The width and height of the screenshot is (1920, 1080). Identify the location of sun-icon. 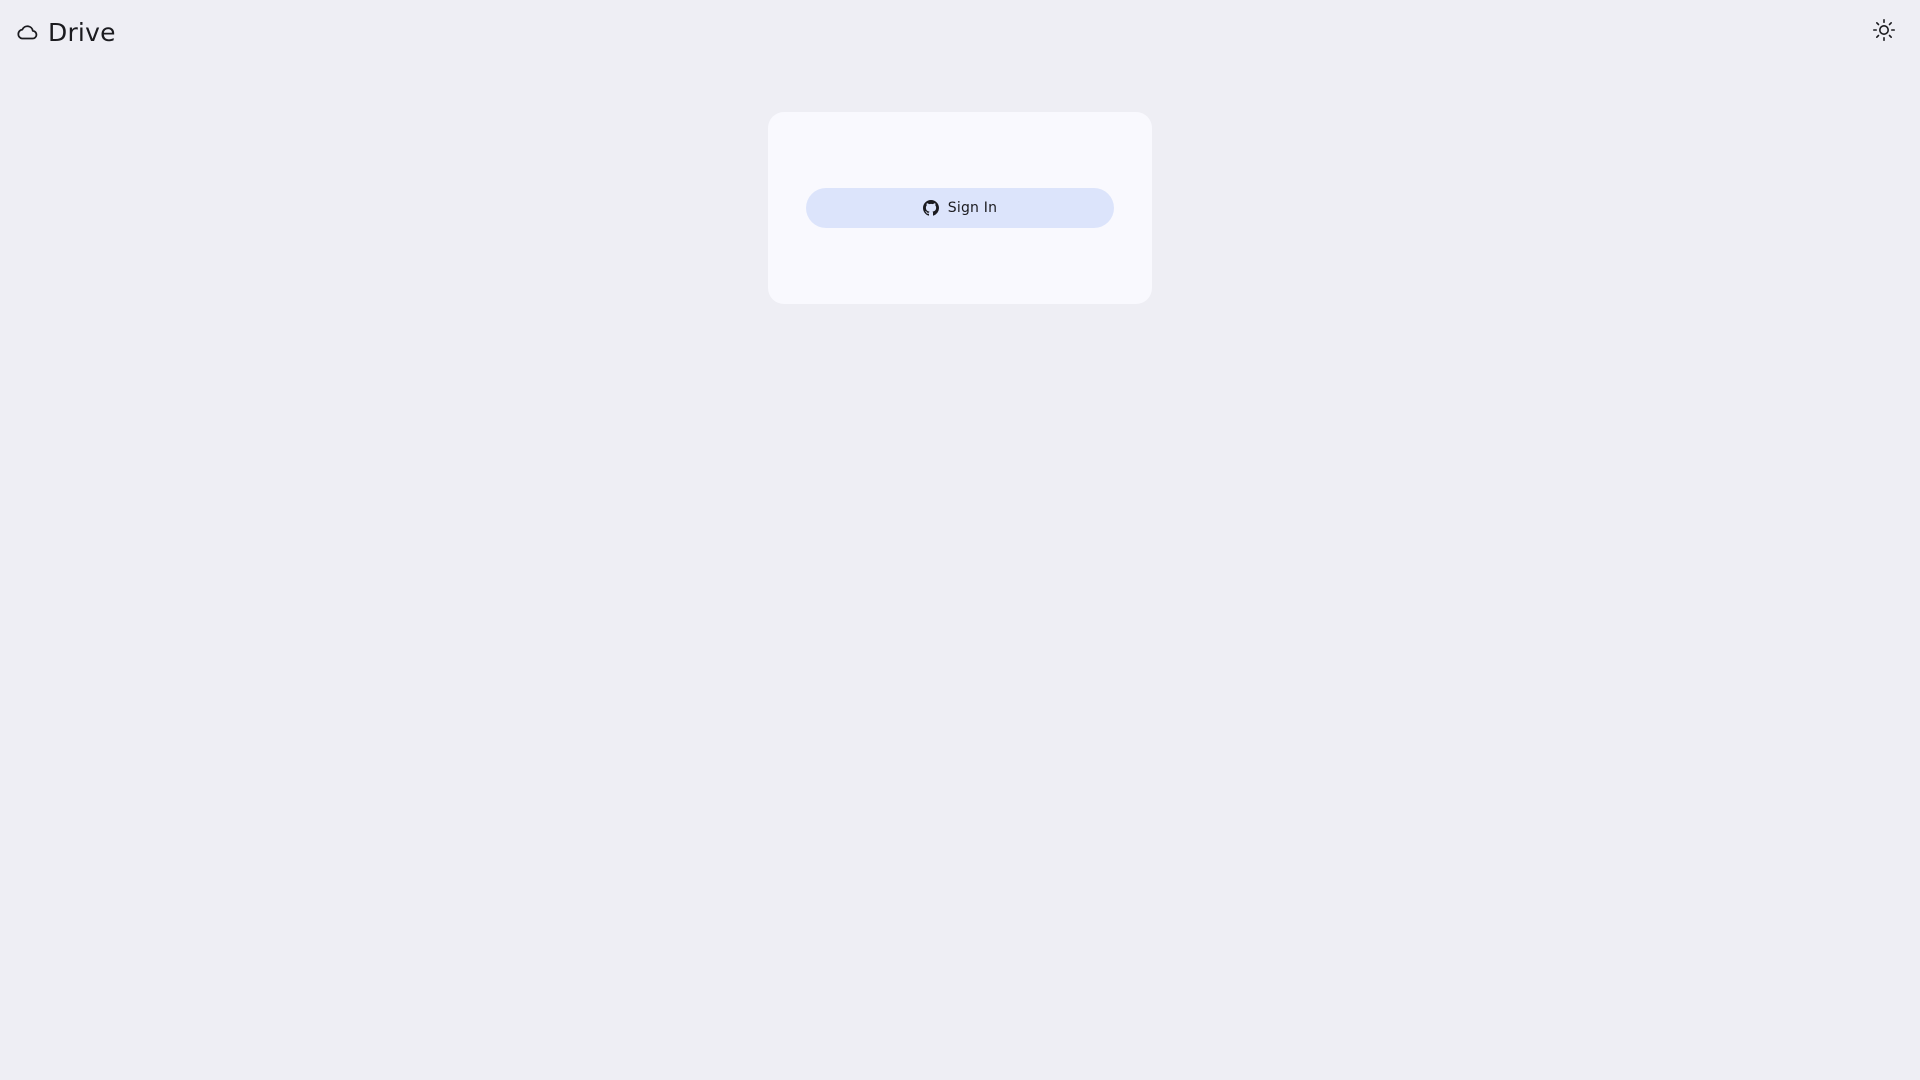
(1884, 32).